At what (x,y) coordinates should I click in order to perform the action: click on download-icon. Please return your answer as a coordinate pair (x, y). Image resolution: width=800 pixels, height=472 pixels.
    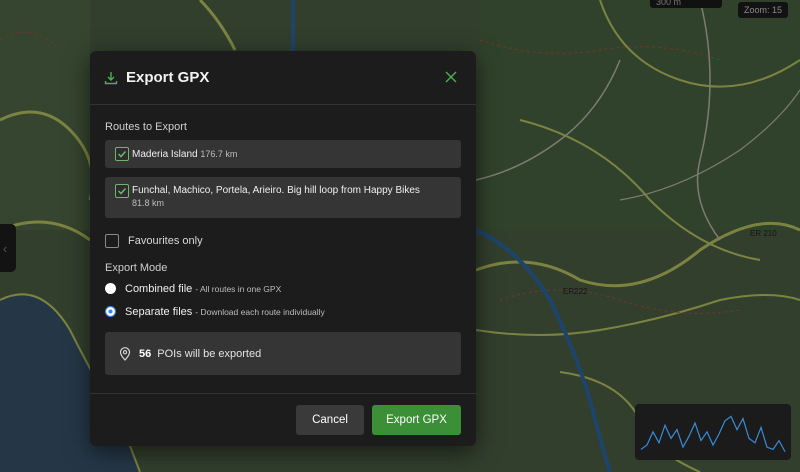
    Looking at the image, I should click on (111, 78).